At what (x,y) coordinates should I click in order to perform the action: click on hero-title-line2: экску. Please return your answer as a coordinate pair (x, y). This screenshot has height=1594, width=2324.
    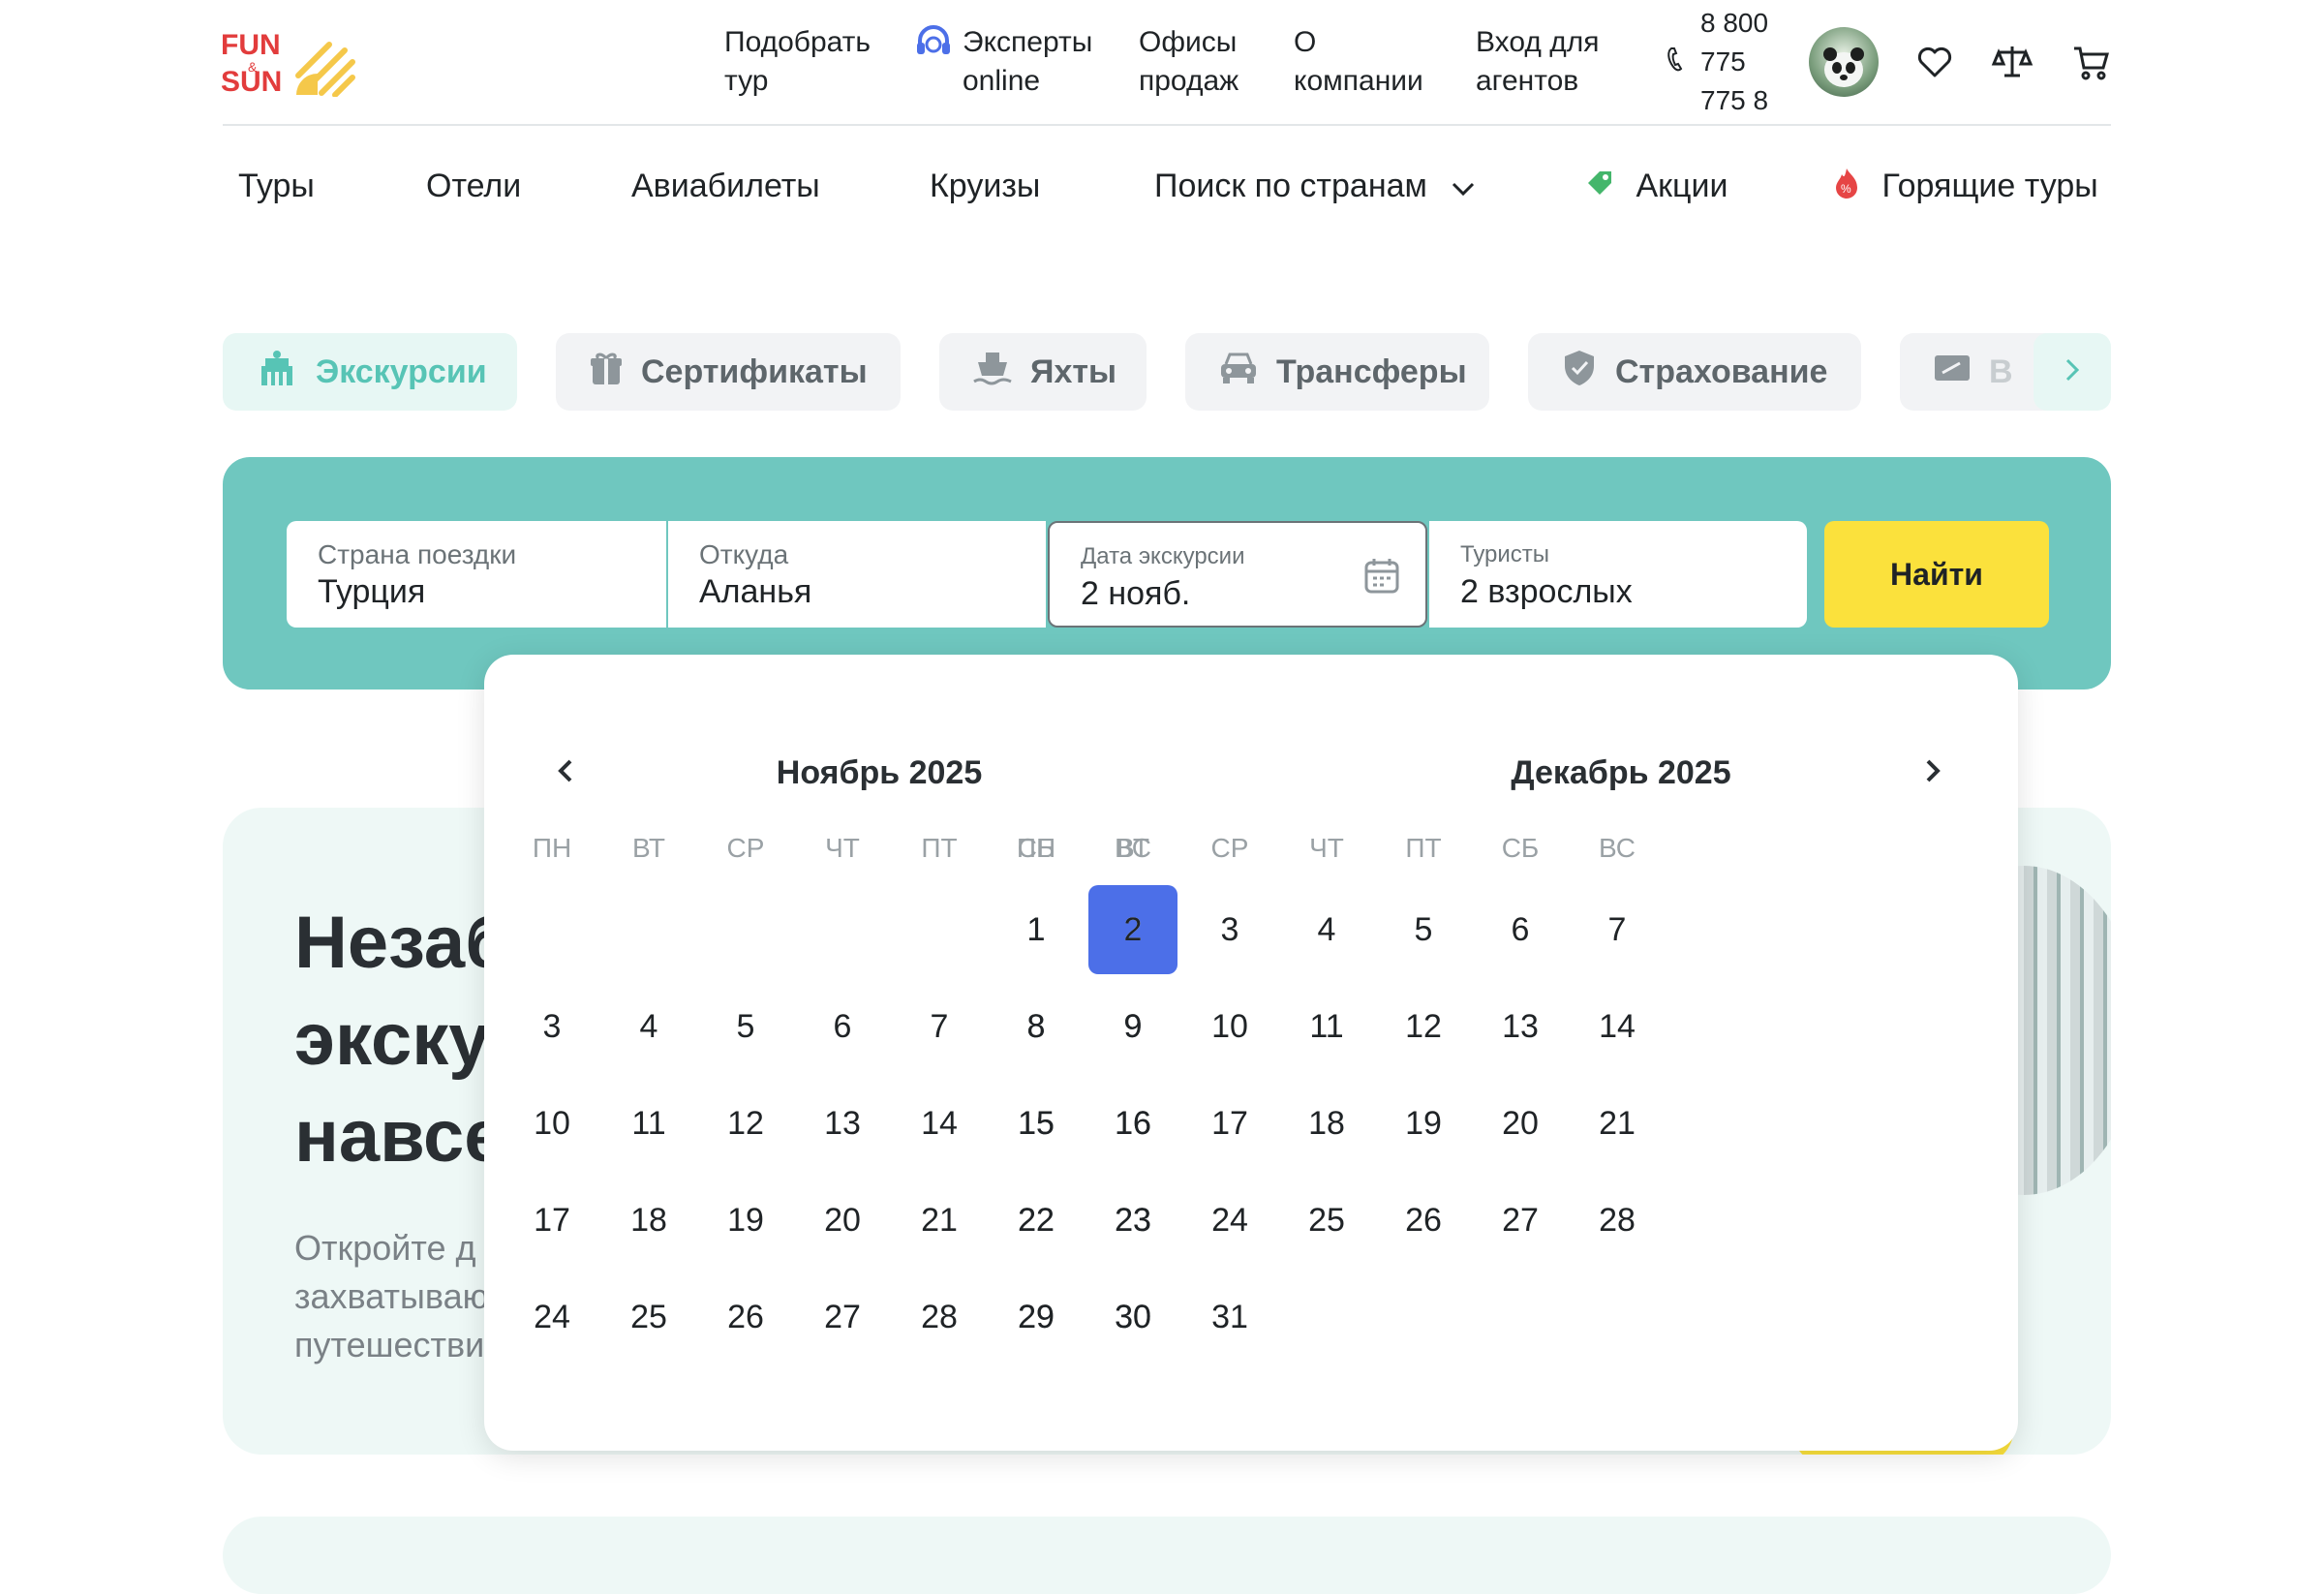
    Looking at the image, I should click on (392, 1039).